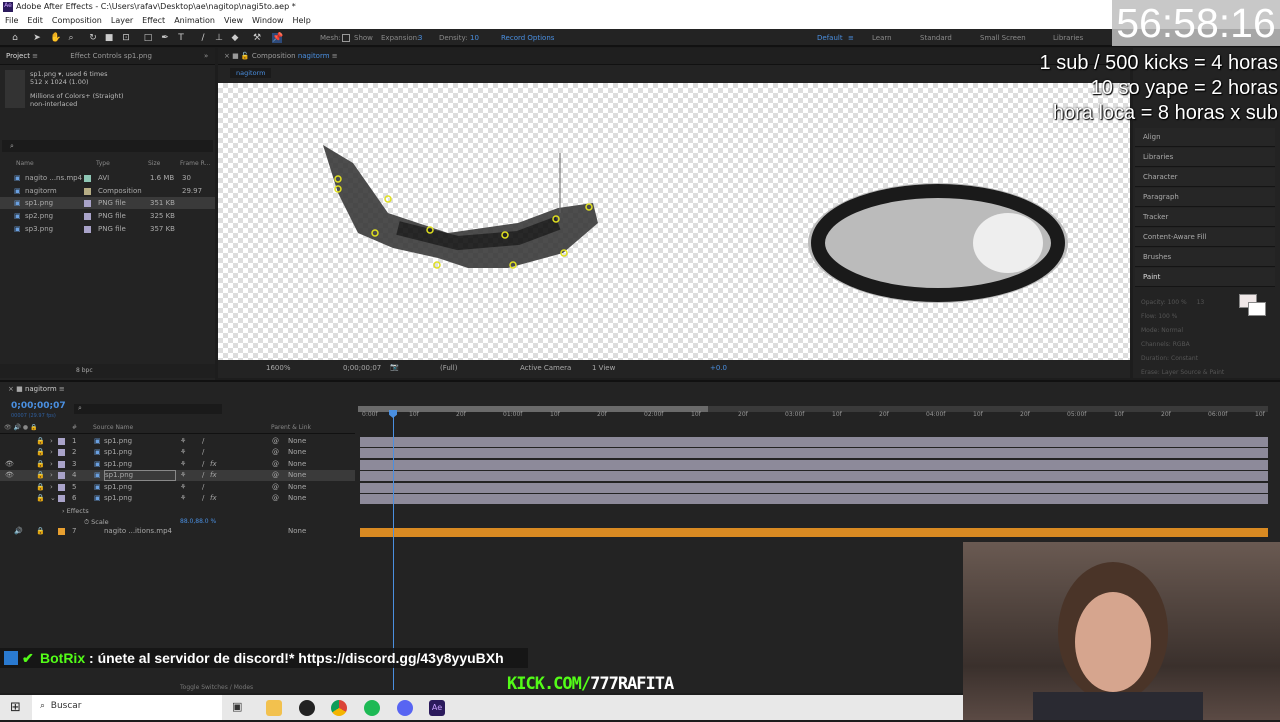 Image resolution: width=1280 pixels, height=722 pixels. I want to click on record-options-button: Record Options, so click(527, 38).